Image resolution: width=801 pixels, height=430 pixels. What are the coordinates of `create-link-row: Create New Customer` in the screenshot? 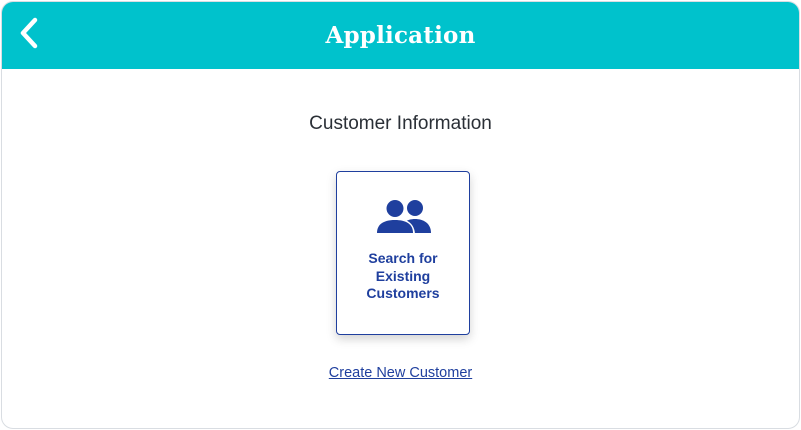 It's located at (400, 373).